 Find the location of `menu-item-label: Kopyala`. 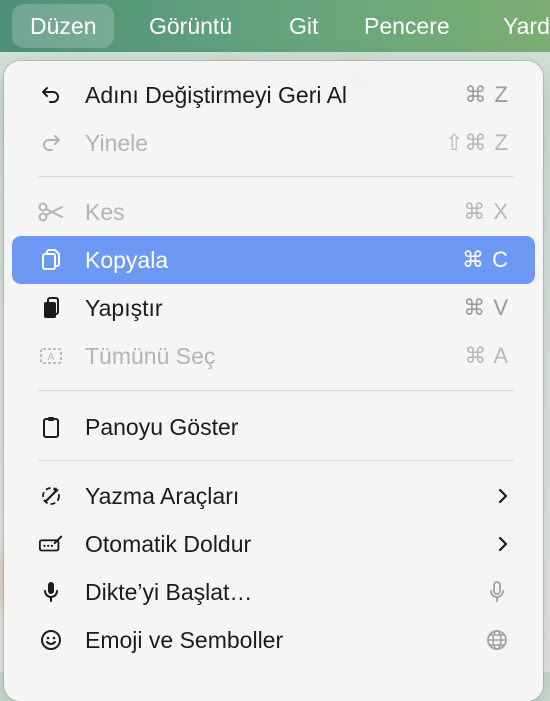

menu-item-label: Kopyala is located at coordinates (127, 260).